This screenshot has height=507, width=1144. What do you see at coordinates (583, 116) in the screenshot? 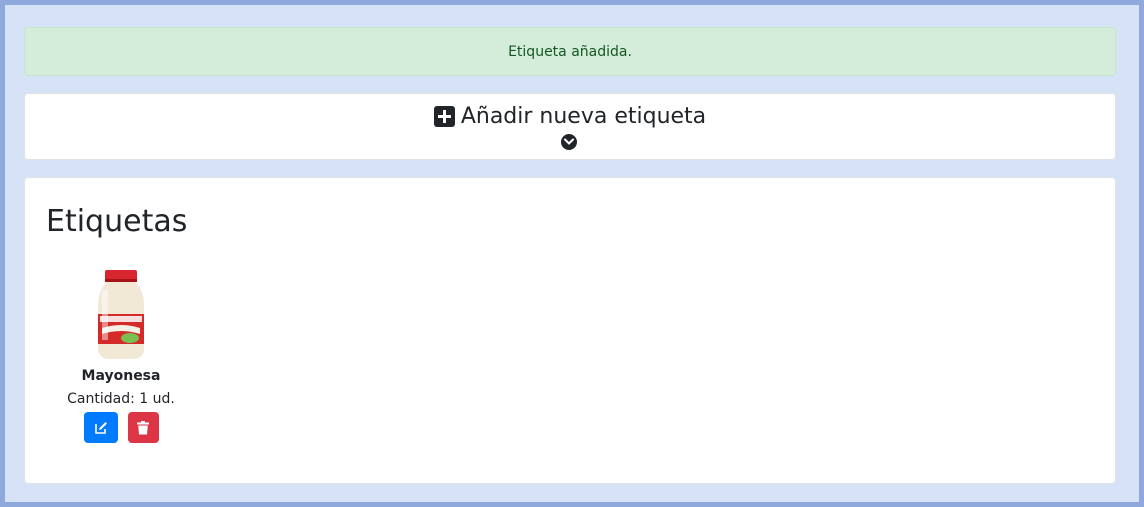
I see `add-label-title: Añadir nueva etiqueta` at bounding box center [583, 116].